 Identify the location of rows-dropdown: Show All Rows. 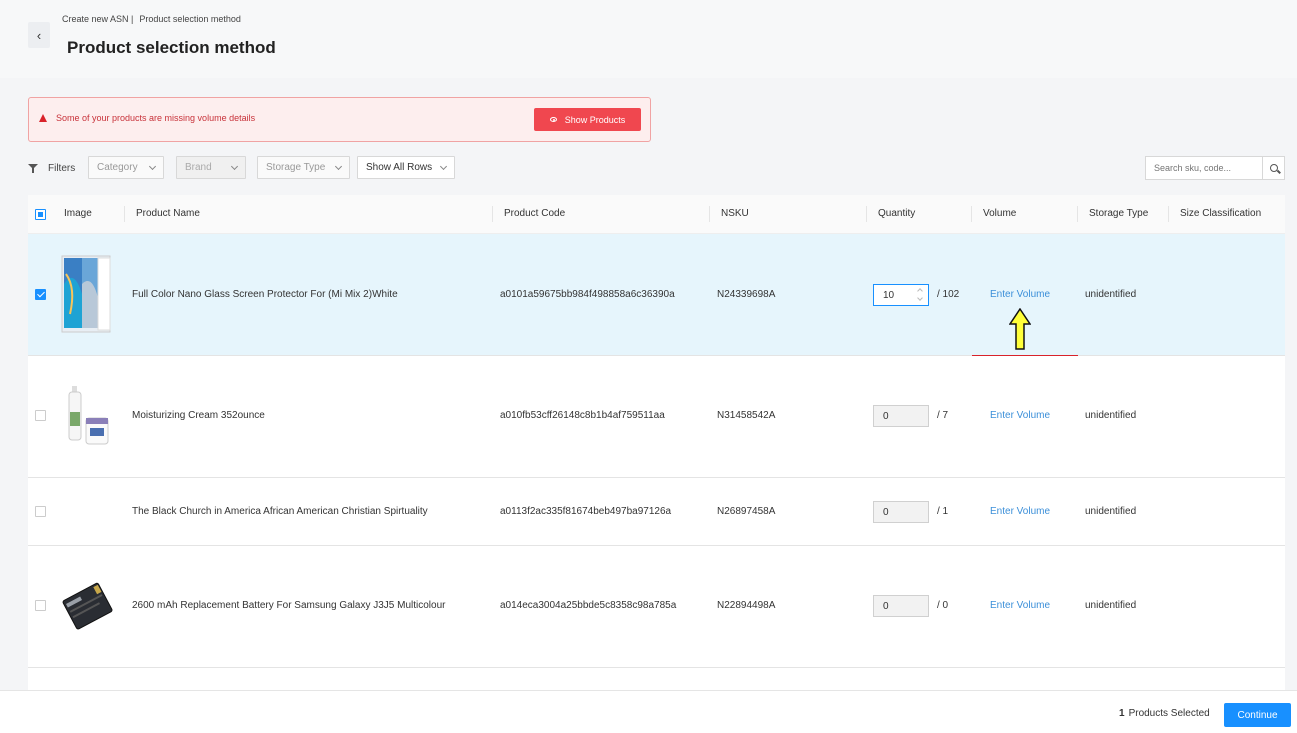
(406, 167).